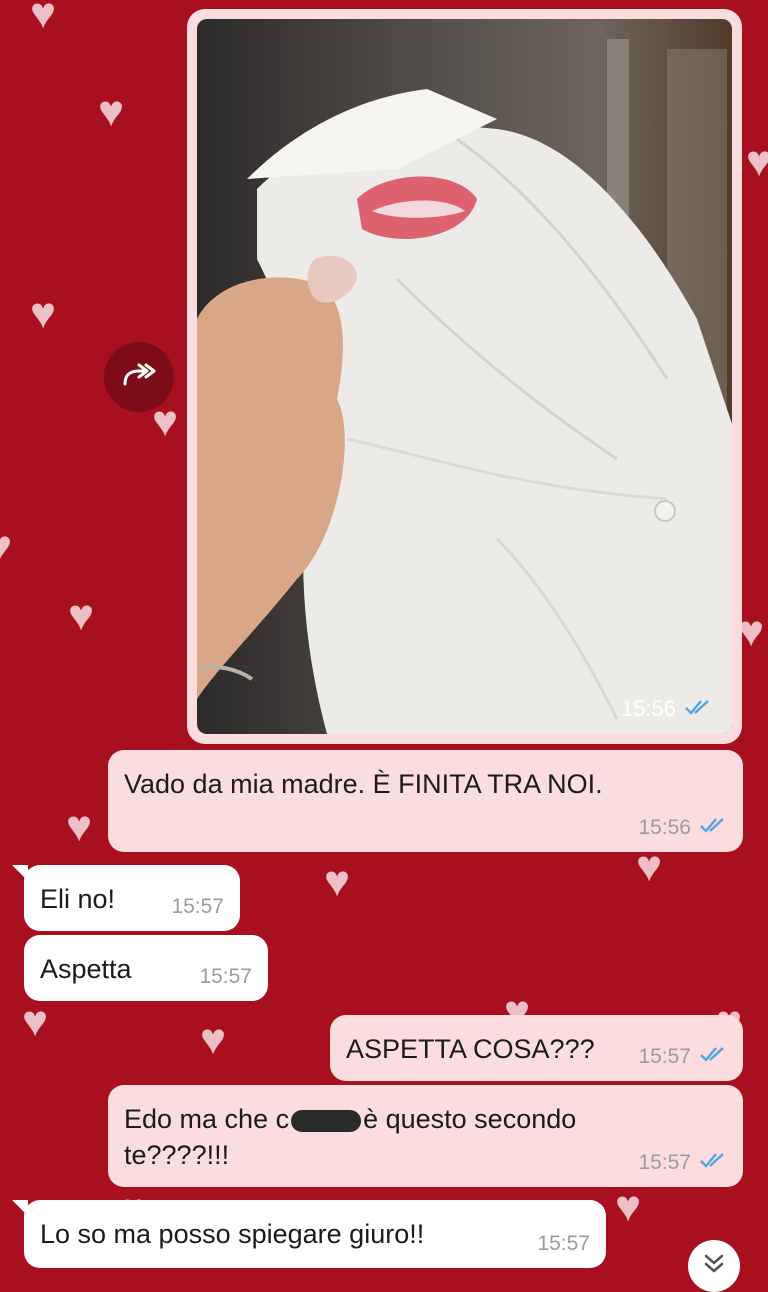 The image size is (768, 1292). I want to click on outgoing-message: ASPETTA COSA??? 15:57, so click(536, 1048).